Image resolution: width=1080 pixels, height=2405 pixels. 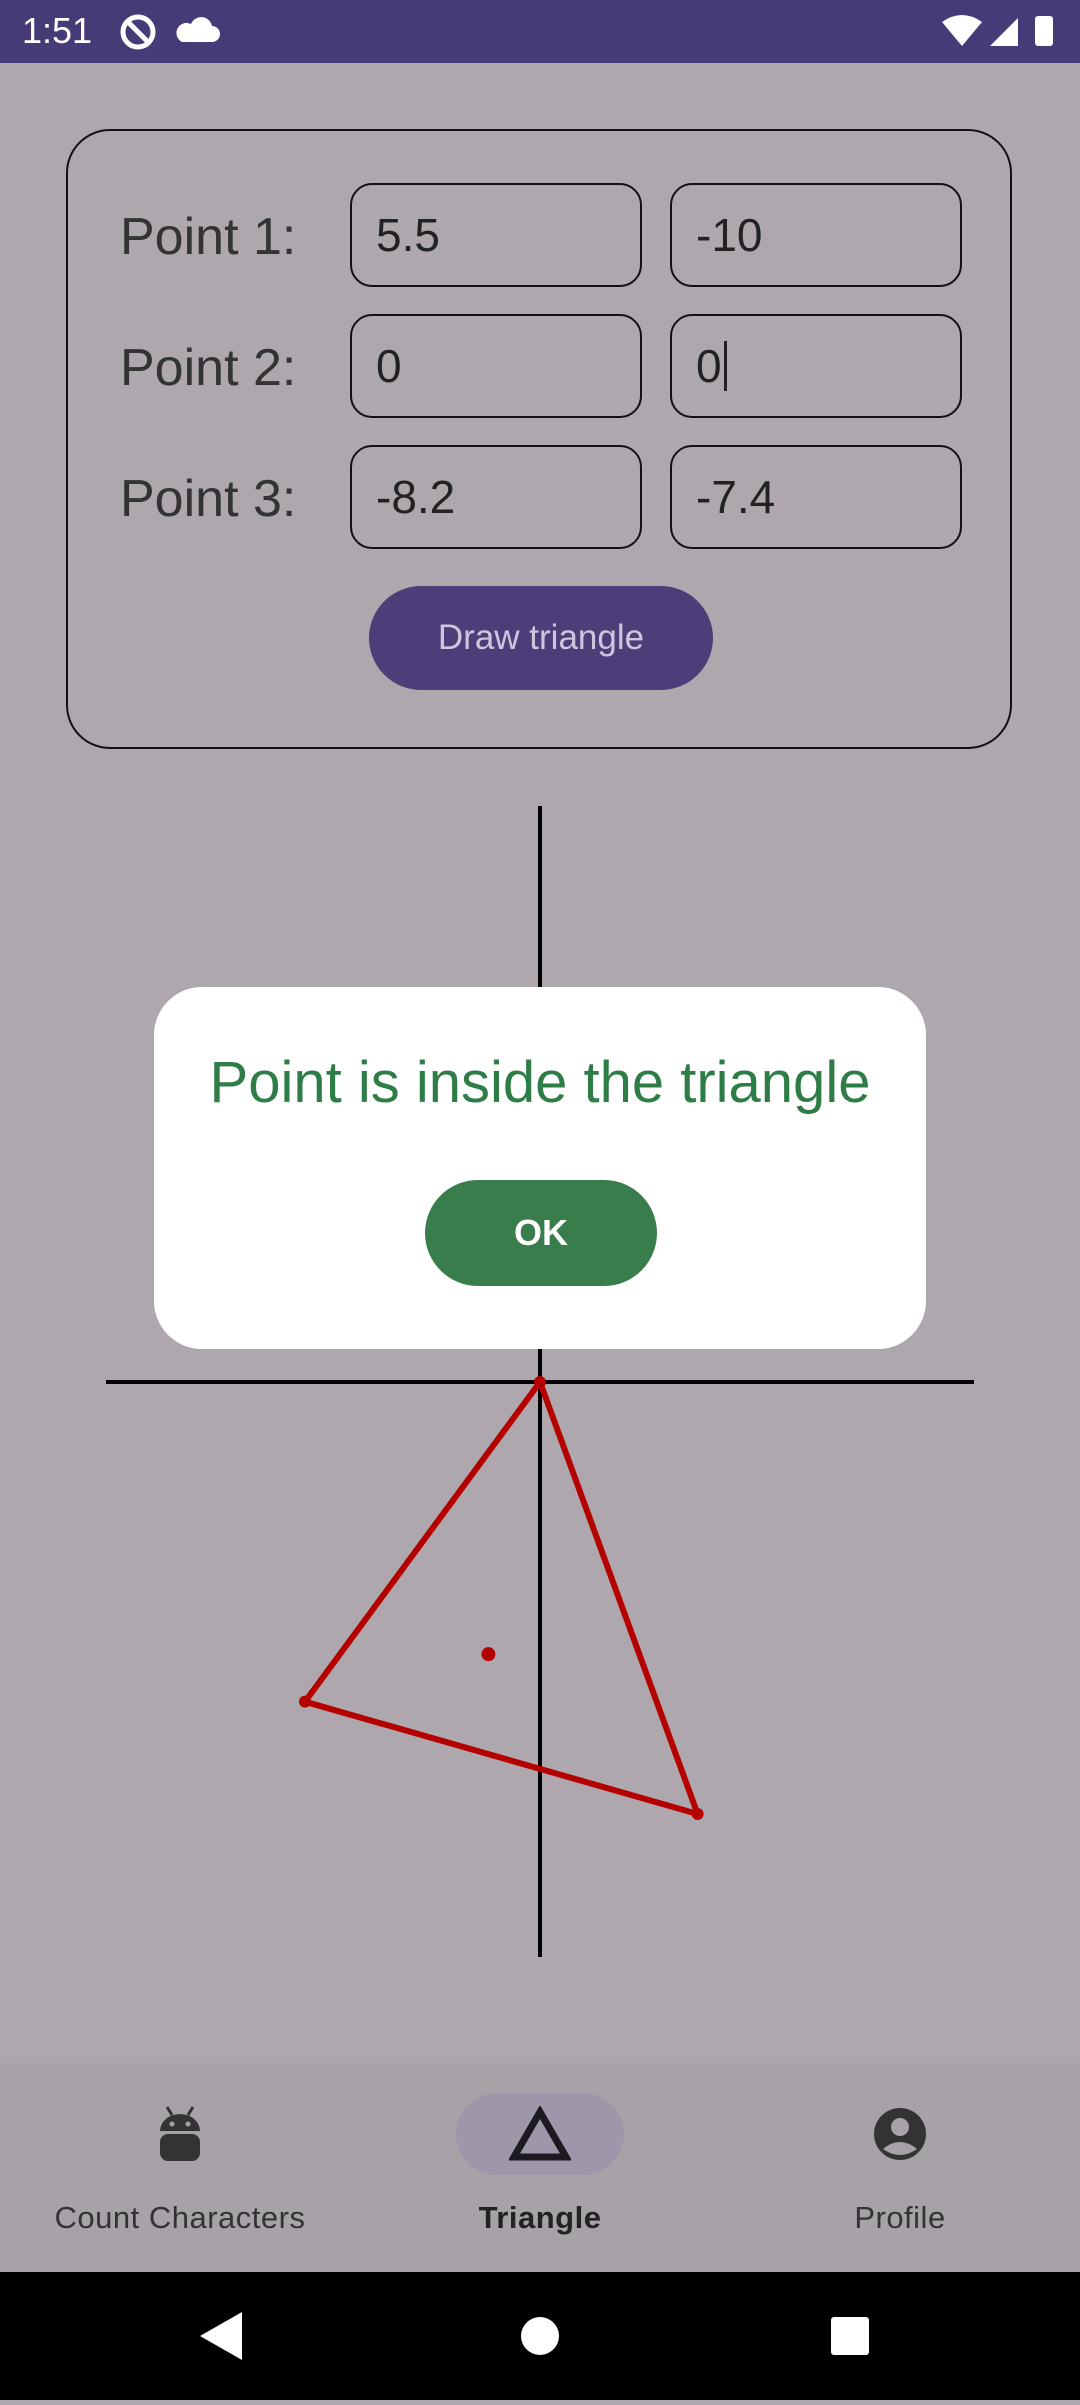 What do you see at coordinates (208, 499) in the screenshot?
I see `point-3-label: Point 3:` at bounding box center [208, 499].